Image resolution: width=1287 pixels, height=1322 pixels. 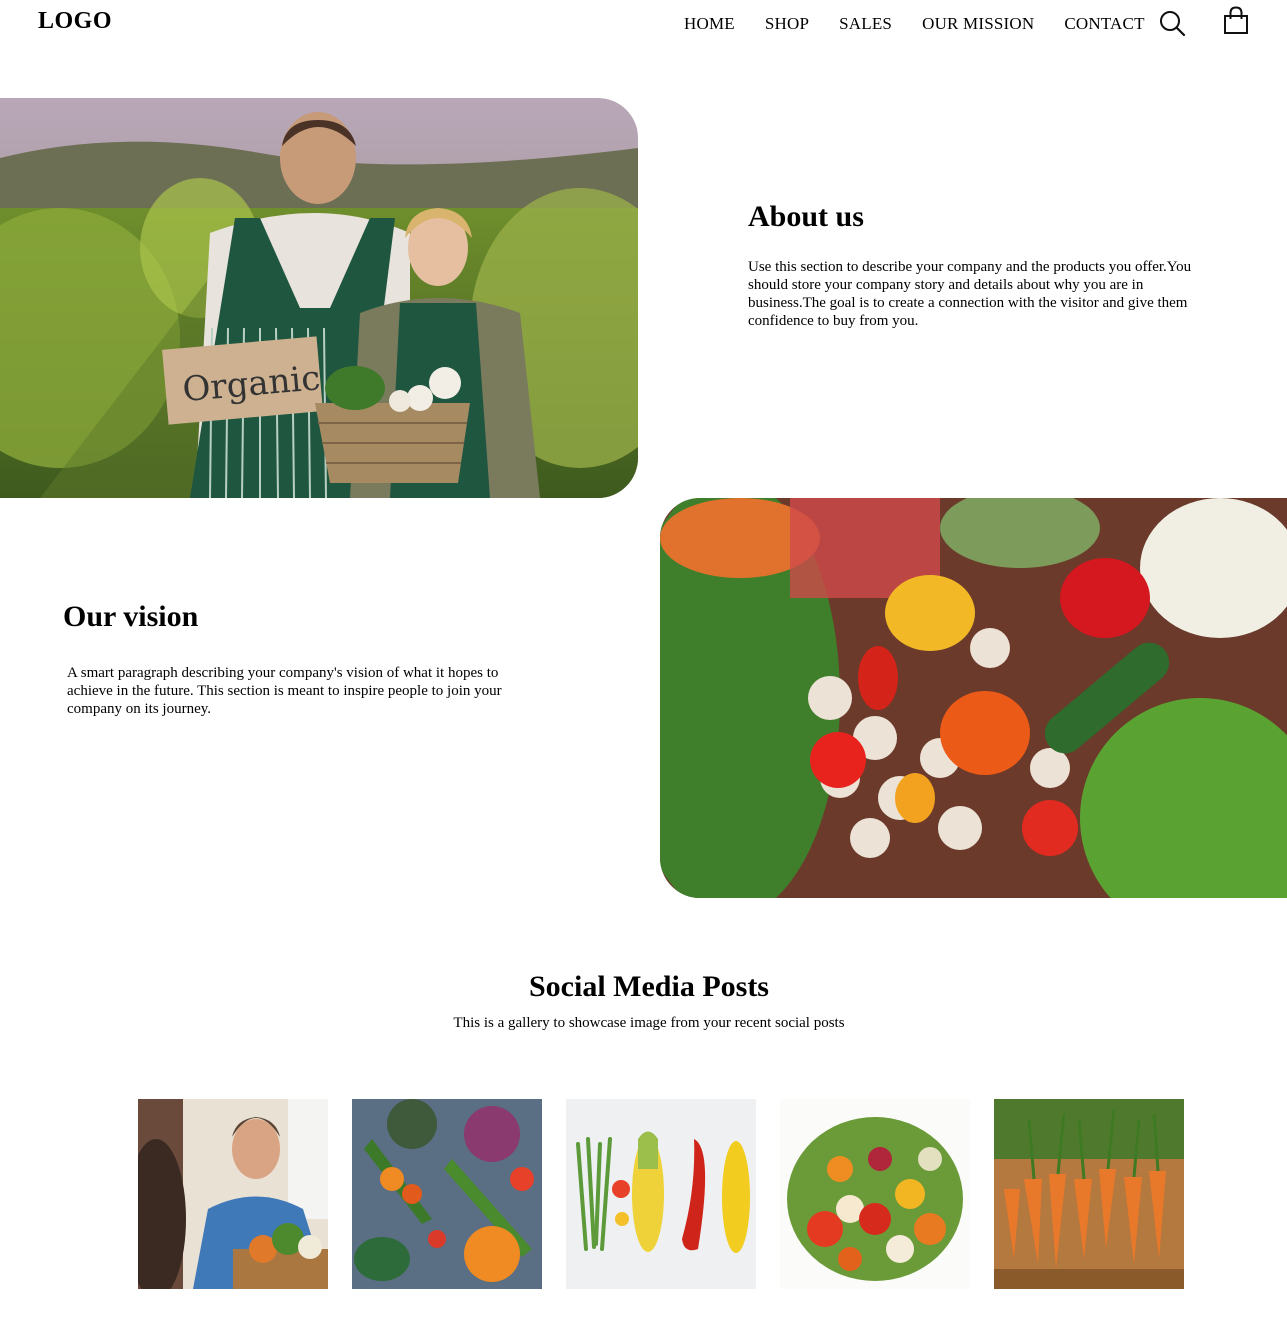 I want to click on logo: LOGO, so click(x=75, y=21).